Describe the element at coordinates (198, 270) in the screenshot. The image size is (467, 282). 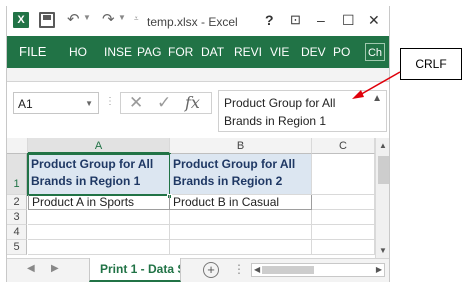
I see `sheet-tab-bar: ◀ ▶ Print 1 - Data S + ⋮ ◀ ▶` at that location.